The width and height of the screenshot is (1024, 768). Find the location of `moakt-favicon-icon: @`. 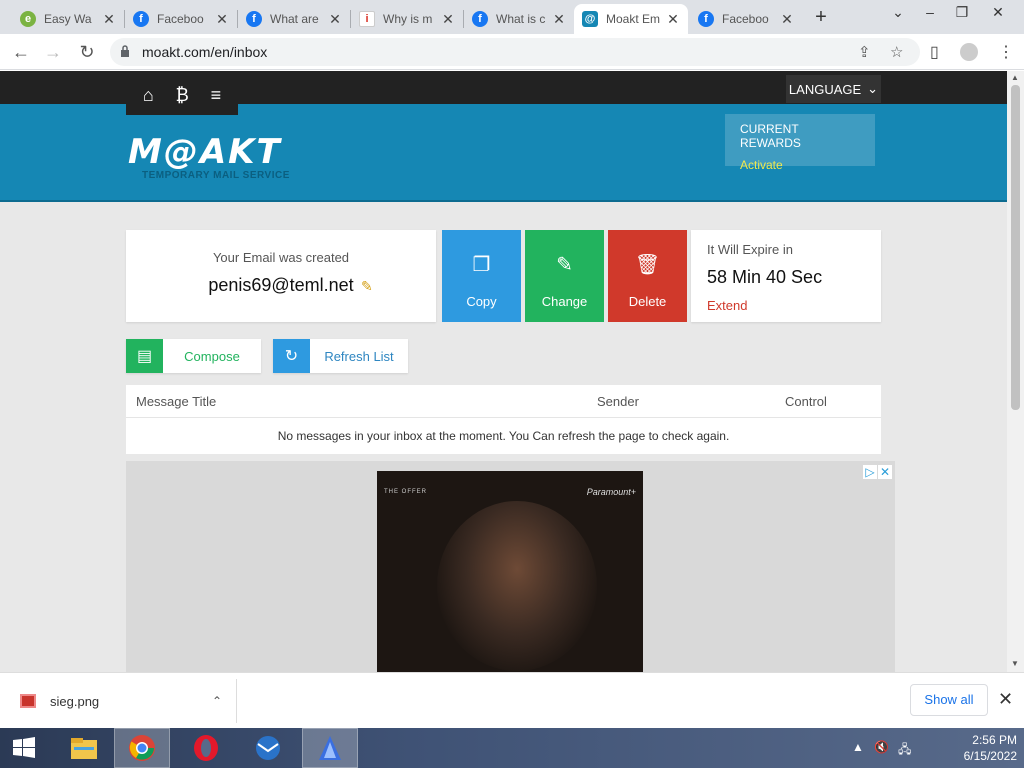

moakt-favicon-icon: @ is located at coordinates (590, 19).